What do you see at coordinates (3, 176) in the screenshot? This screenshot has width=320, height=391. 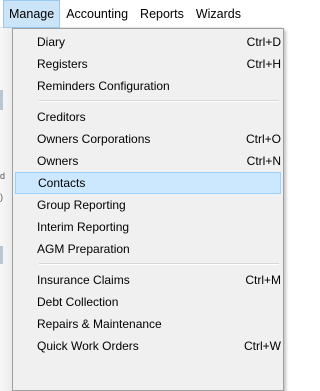 I see `background-window-text: d` at bounding box center [3, 176].